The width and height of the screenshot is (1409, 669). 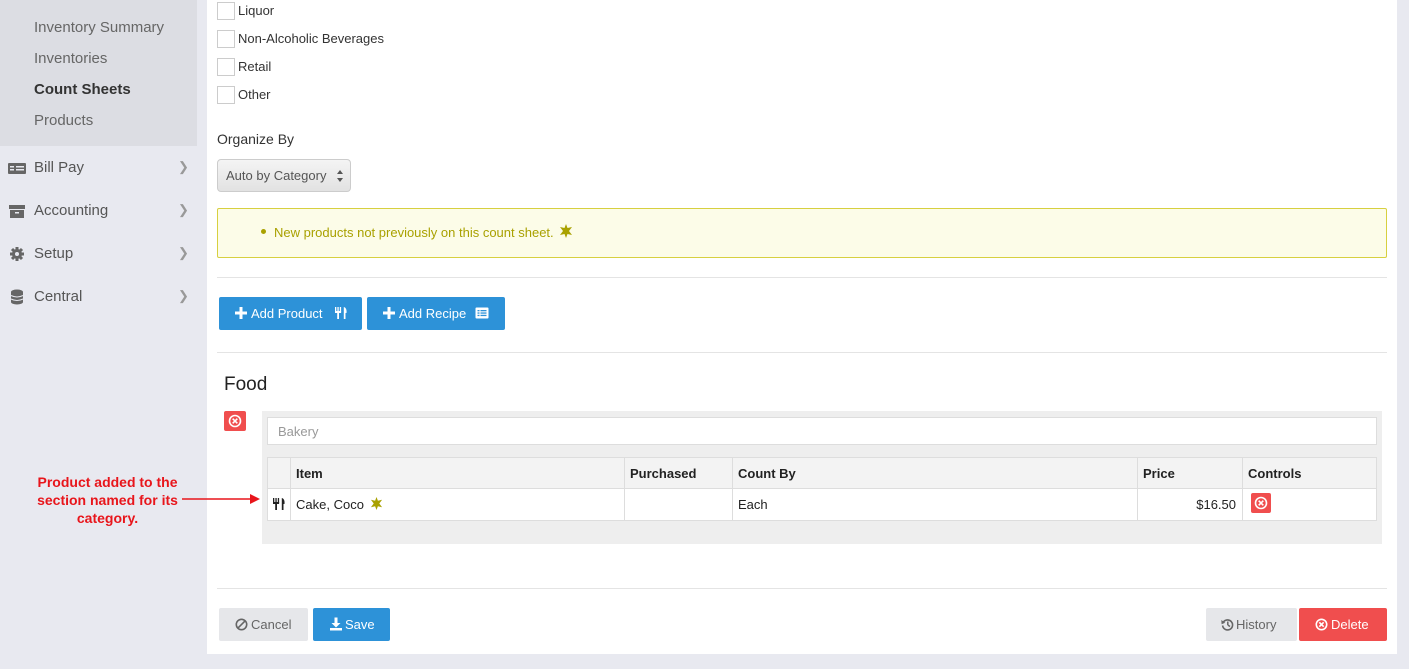 What do you see at coordinates (63, 120) in the screenshot?
I see `subnav-item-products: Products` at bounding box center [63, 120].